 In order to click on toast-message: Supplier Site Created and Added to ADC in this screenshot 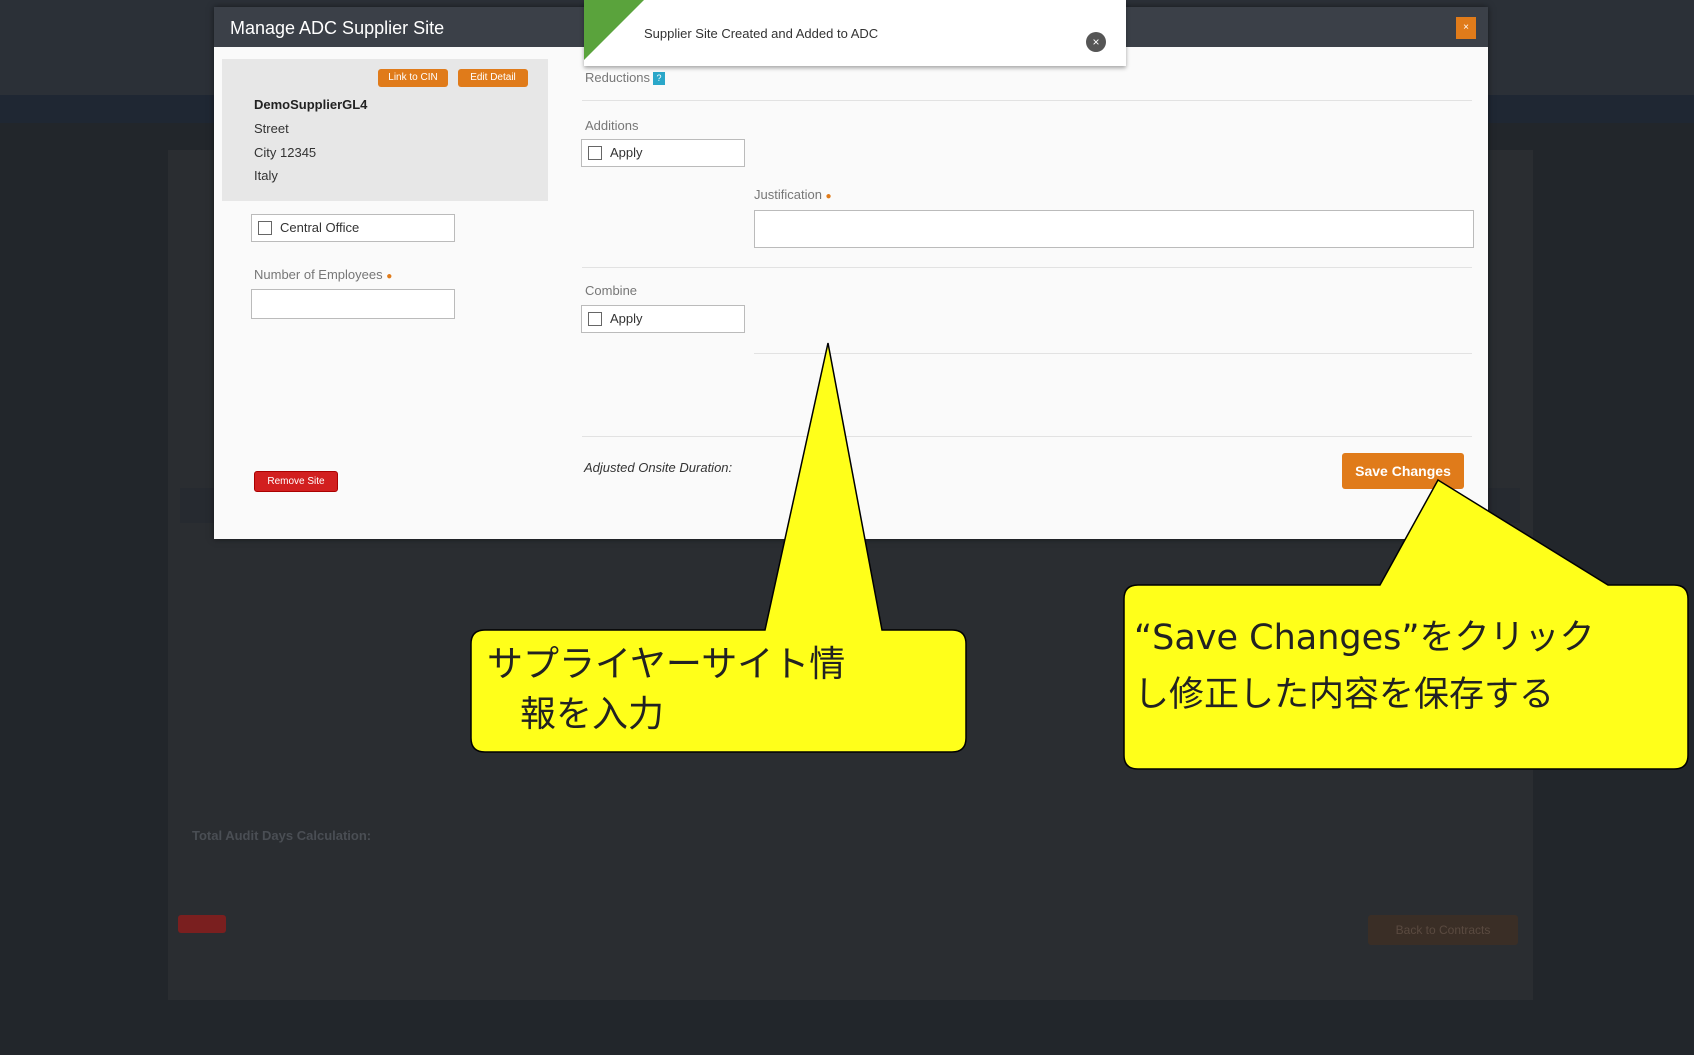, I will do `click(761, 33)`.